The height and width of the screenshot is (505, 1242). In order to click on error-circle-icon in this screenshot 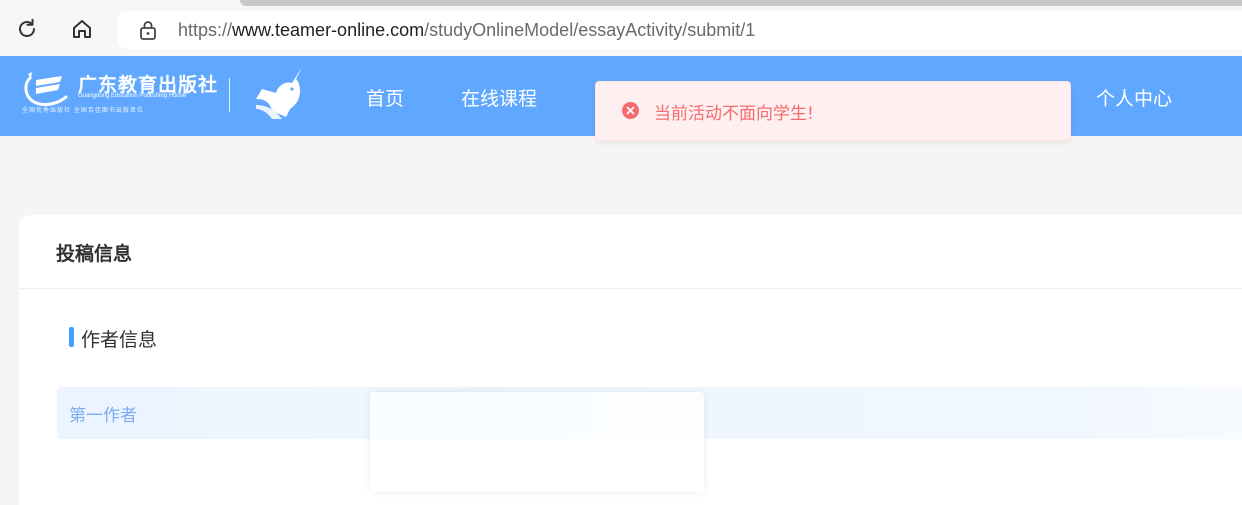, I will do `click(630, 110)`.